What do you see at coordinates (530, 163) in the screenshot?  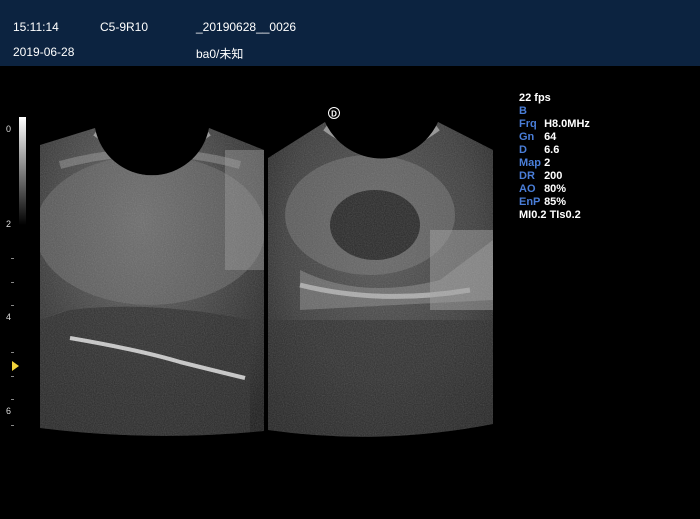 I see `param-key: Map` at bounding box center [530, 163].